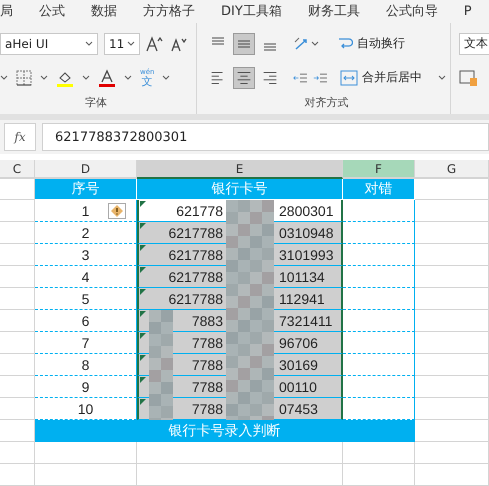  Describe the element at coordinates (86, 320) in the screenshot. I see `row-number: 6` at that location.